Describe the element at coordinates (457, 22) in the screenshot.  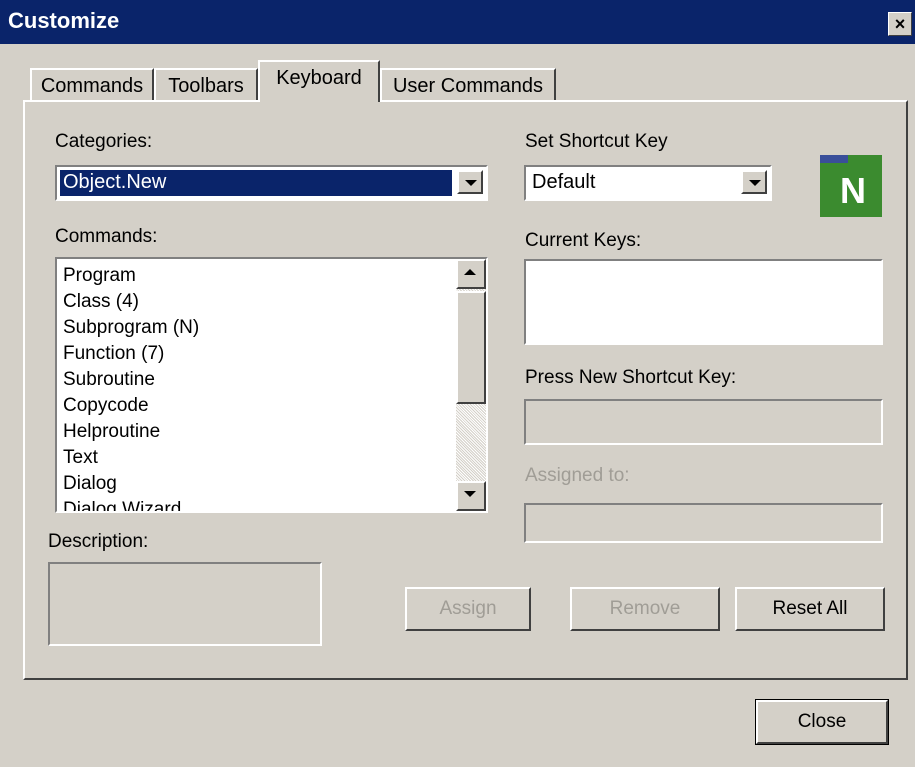
I see `title-bar` at that location.